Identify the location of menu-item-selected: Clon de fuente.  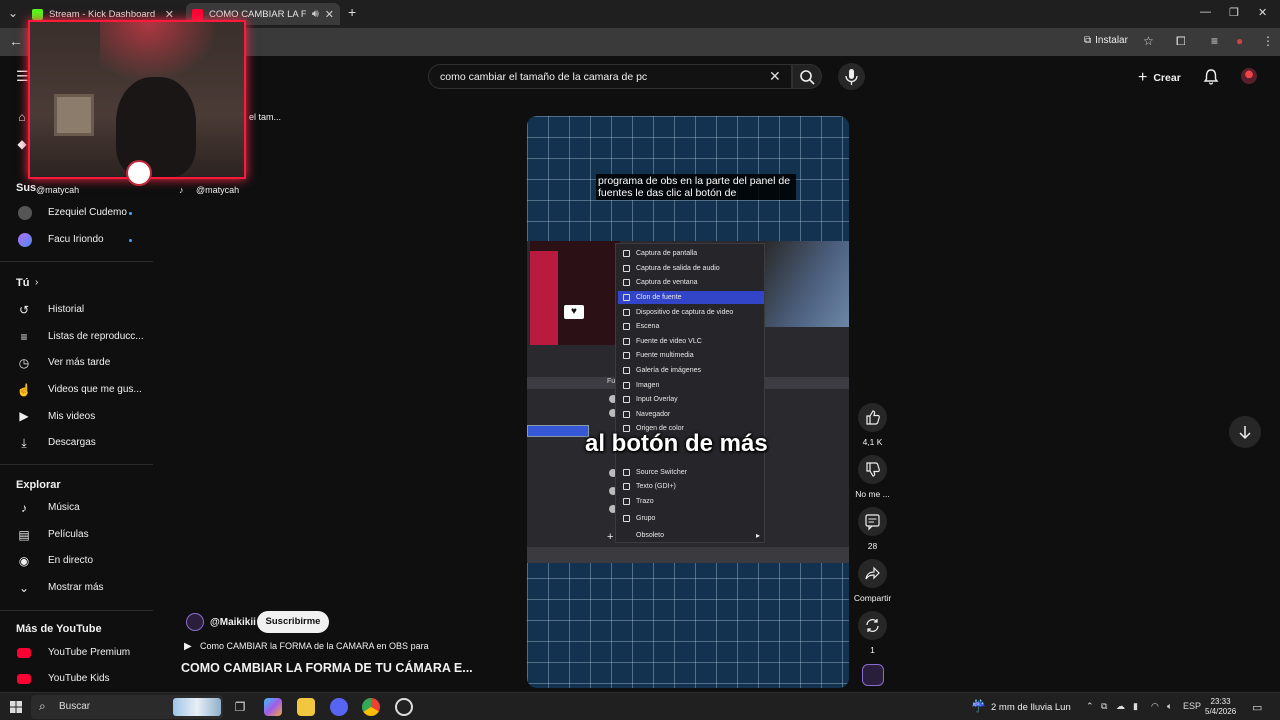
(691, 297).